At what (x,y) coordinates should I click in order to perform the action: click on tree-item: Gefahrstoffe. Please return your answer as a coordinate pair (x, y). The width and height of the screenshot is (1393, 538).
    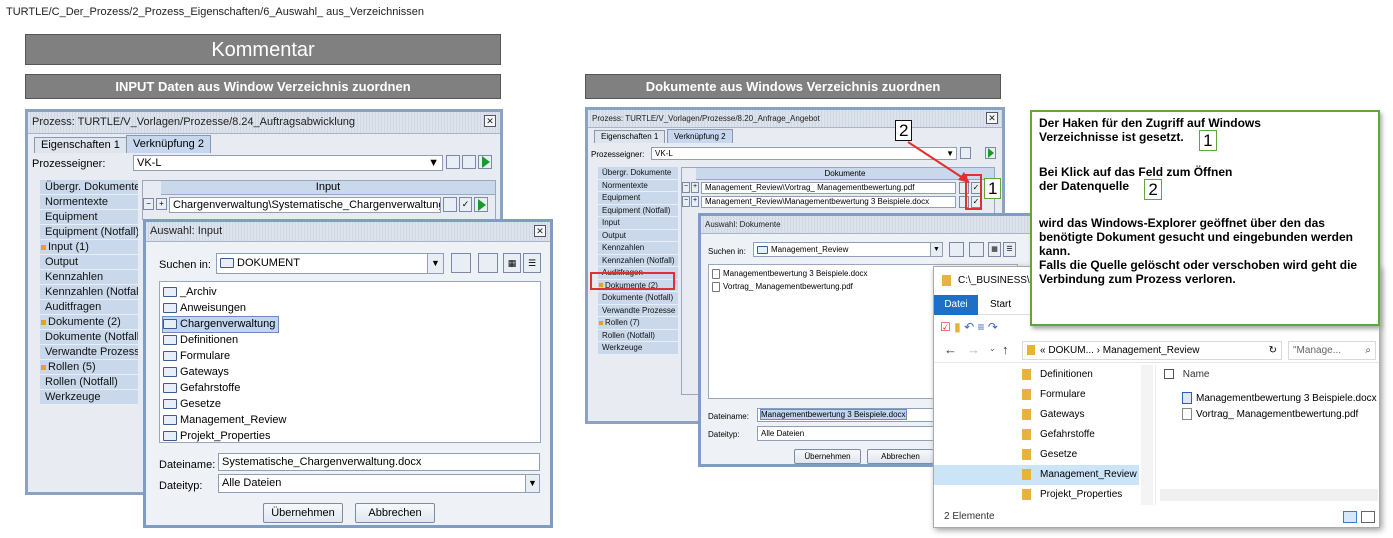
    Looking at the image, I should click on (1036, 435).